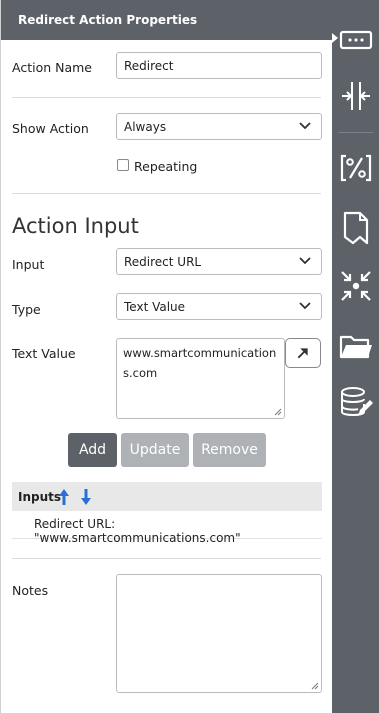 This screenshot has height=713, width=379. I want to click on text-value-content: www.smartcommunications.com, so click(200, 363).